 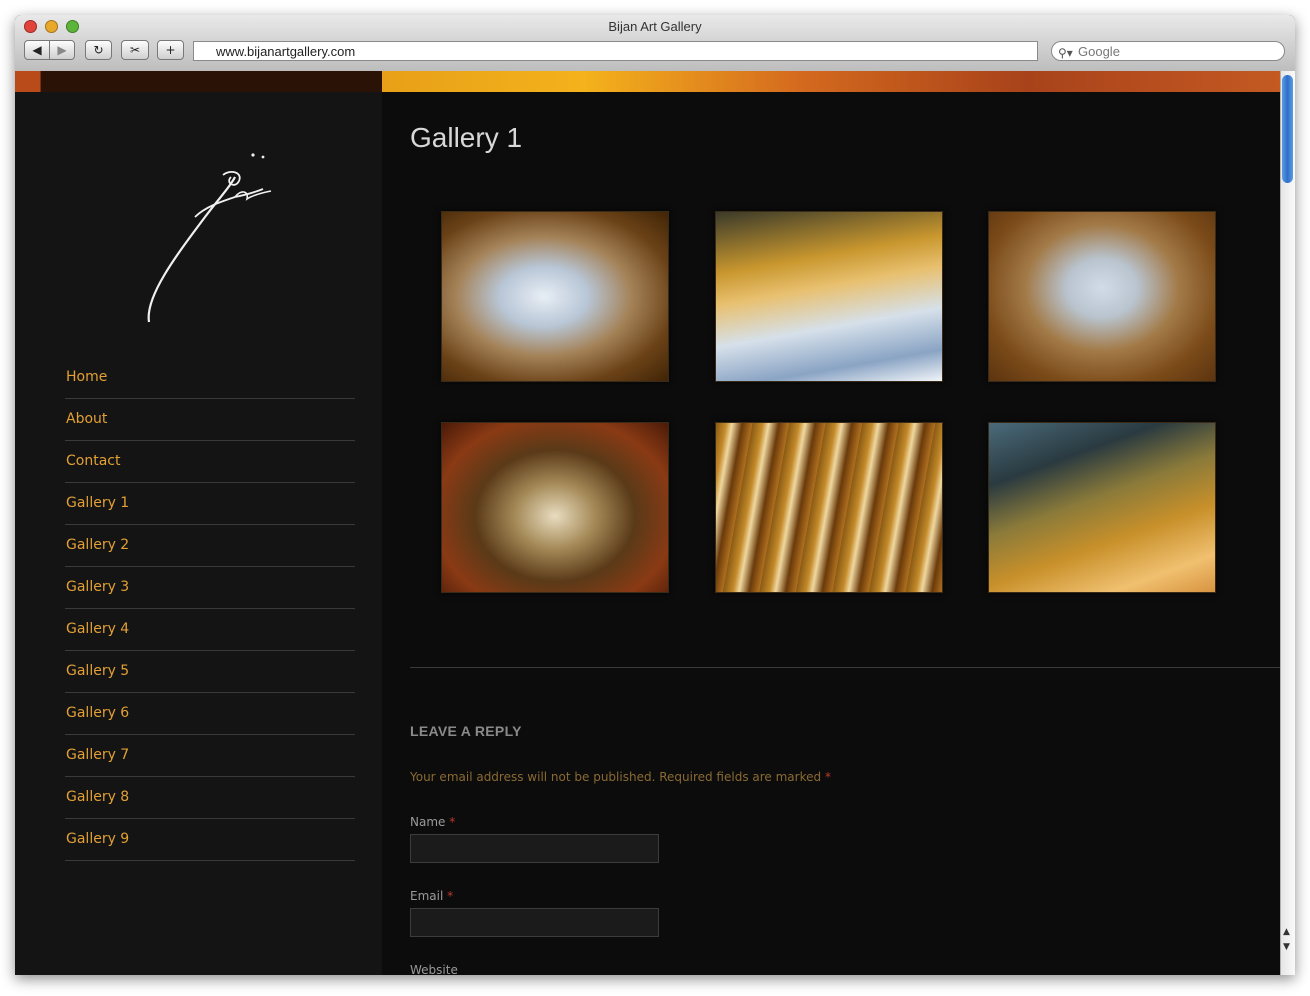 I want to click on back-button: ◀, so click(x=37, y=50).